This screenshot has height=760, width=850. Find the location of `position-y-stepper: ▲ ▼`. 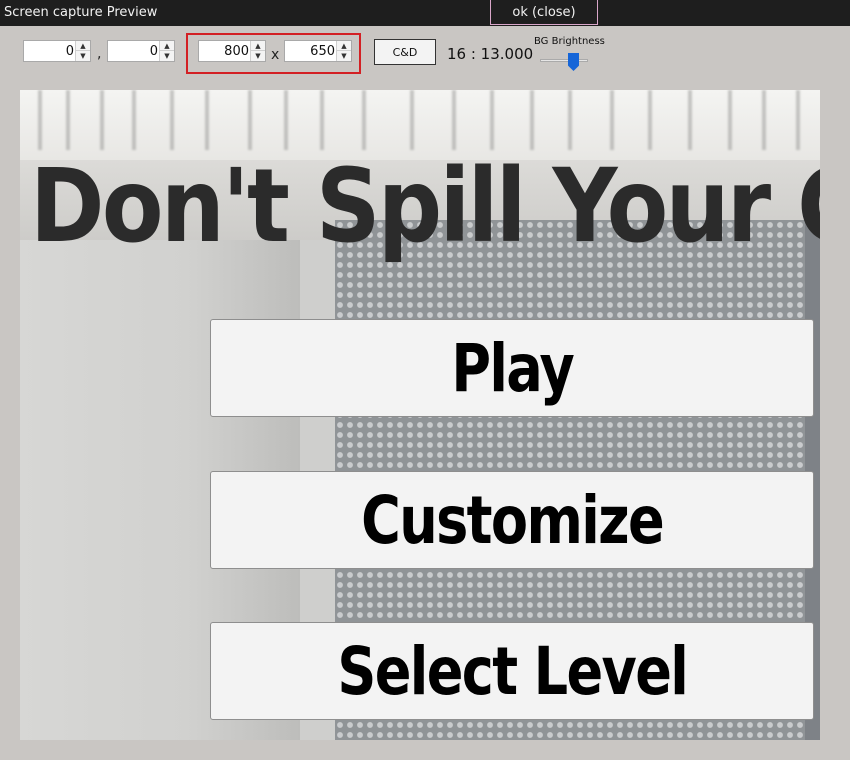

position-y-stepper: ▲ ▼ is located at coordinates (141, 51).